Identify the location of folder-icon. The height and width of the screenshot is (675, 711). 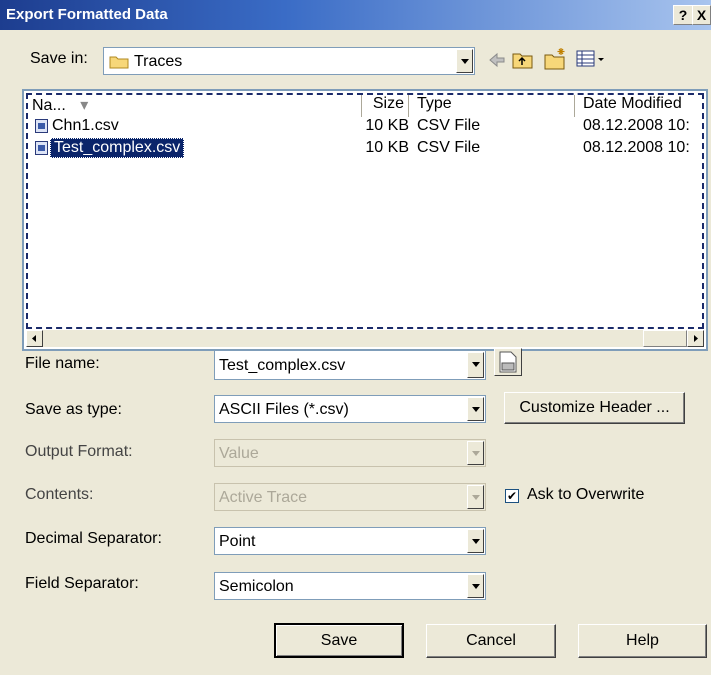
(119, 64).